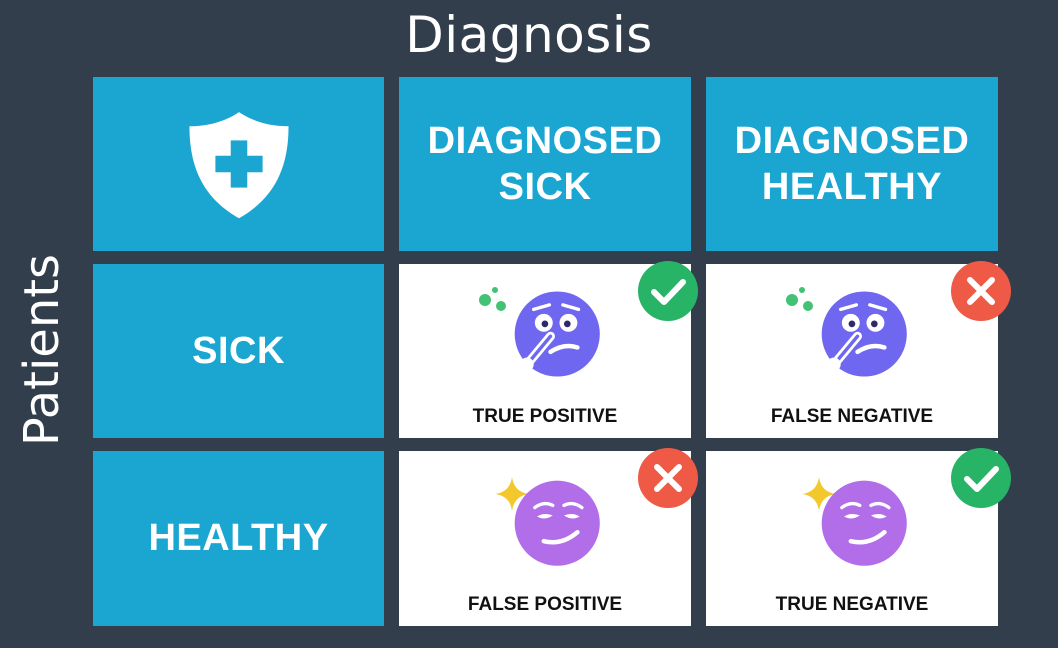 Image resolution: width=1058 pixels, height=648 pixels. What do you see at coordinates (42, 350) in the screenshot?
I see `patients-axis-label: Patients` at bounding box center [42, 350].